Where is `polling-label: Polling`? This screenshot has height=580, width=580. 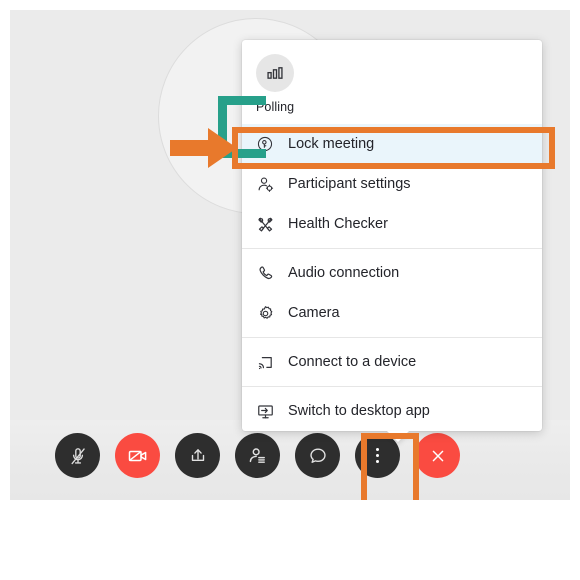 polling-label: Polling is located at coordinates (275, 107).